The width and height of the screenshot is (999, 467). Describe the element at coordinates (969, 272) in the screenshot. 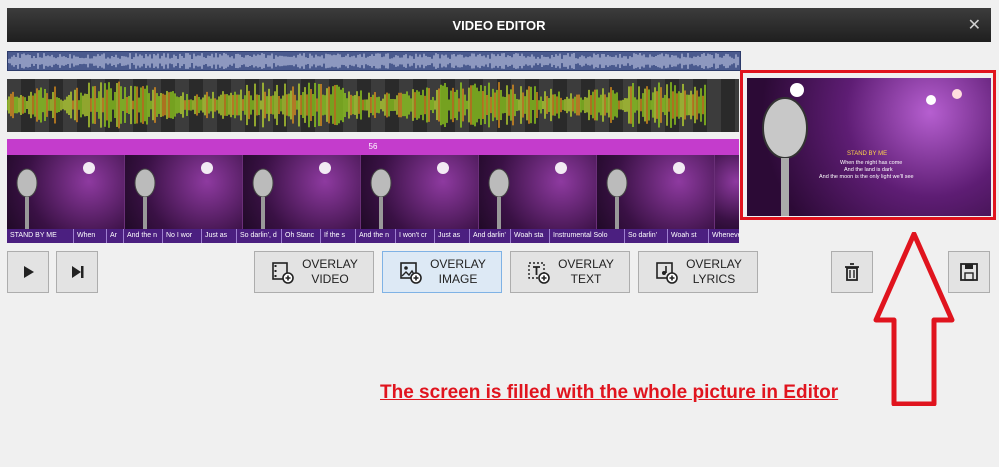

I see `floppy-disk-icon` at that location.